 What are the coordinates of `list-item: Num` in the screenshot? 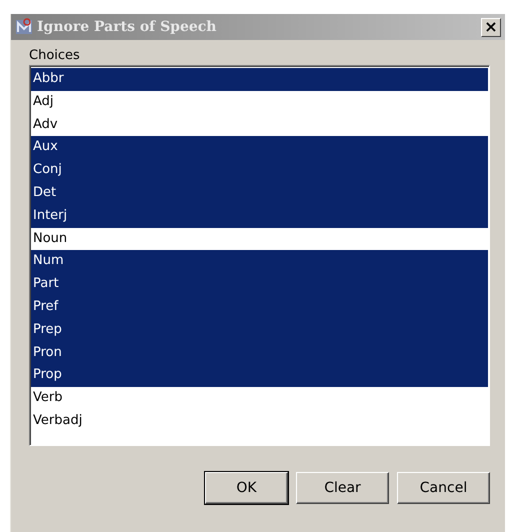 It's located at (259, 262).